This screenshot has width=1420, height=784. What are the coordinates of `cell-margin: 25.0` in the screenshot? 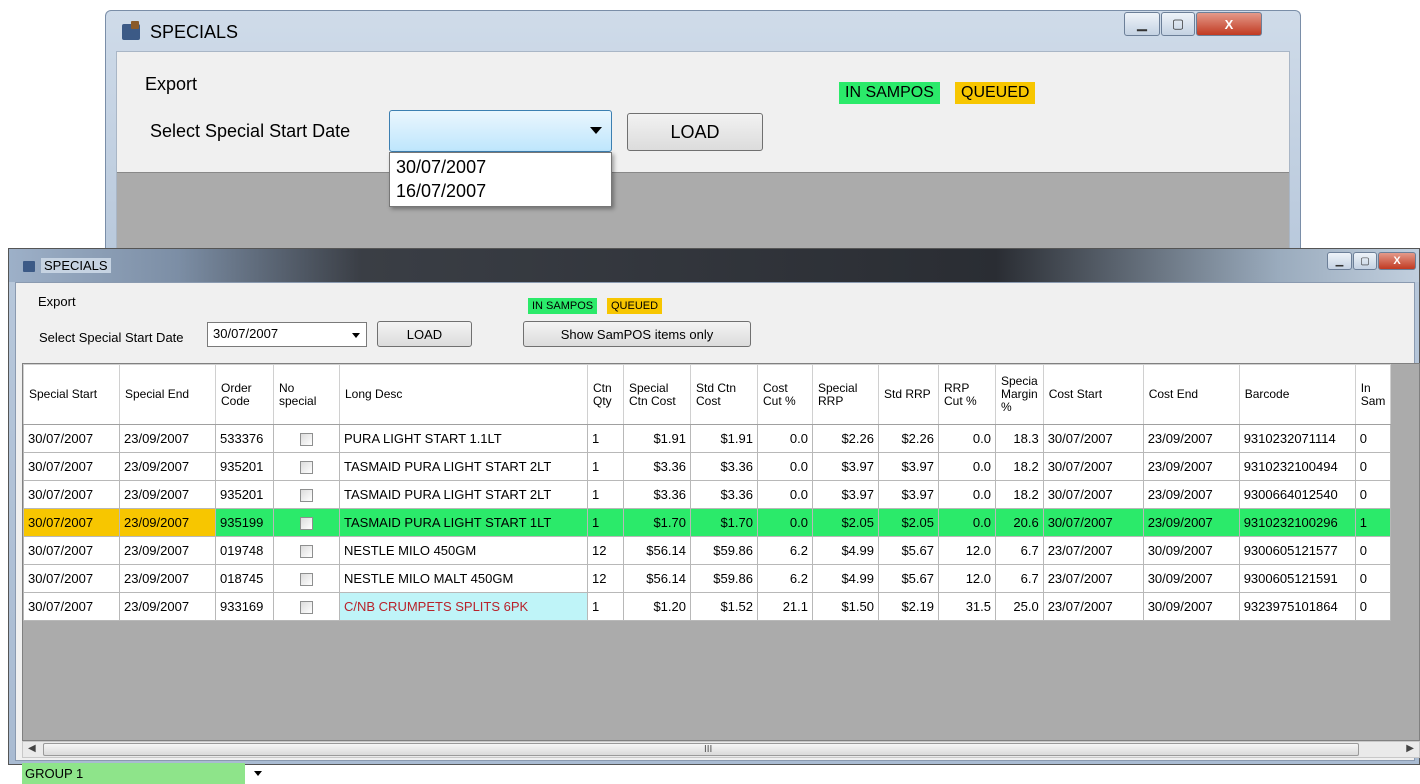 It's located at (1019, 606).